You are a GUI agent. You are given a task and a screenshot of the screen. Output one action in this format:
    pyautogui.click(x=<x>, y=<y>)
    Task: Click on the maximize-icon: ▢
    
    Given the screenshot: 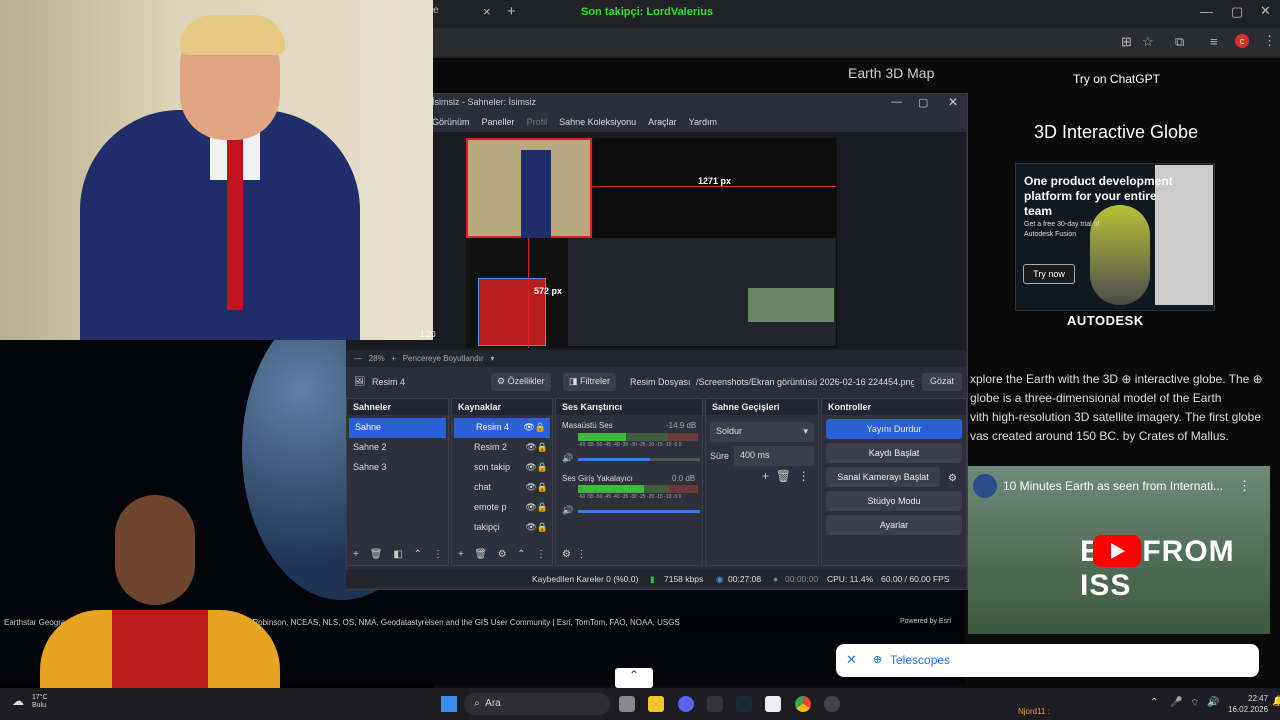 What is the action you would take?
    pyautogui.click(x=1237, y=12)
    